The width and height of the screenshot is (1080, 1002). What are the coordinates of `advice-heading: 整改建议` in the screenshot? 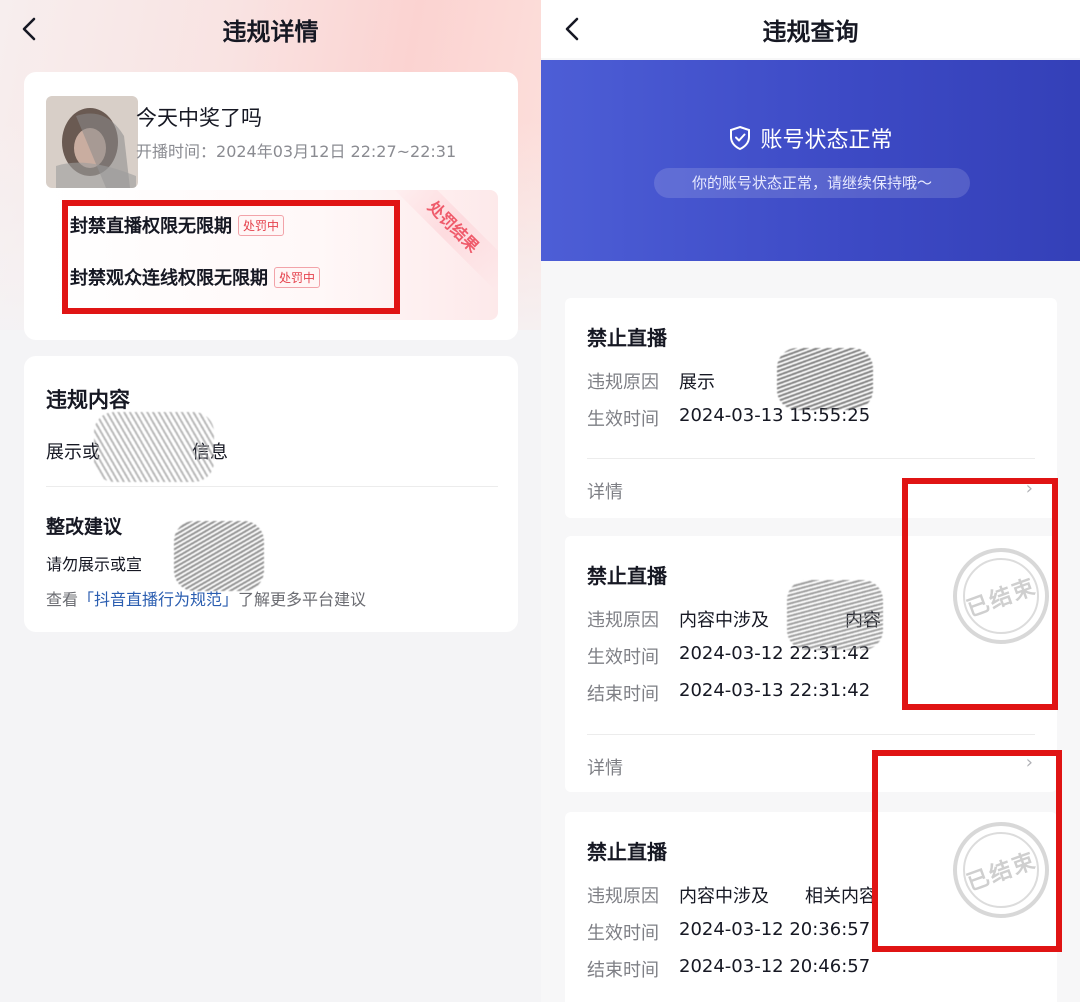 It's located at (84, 527).